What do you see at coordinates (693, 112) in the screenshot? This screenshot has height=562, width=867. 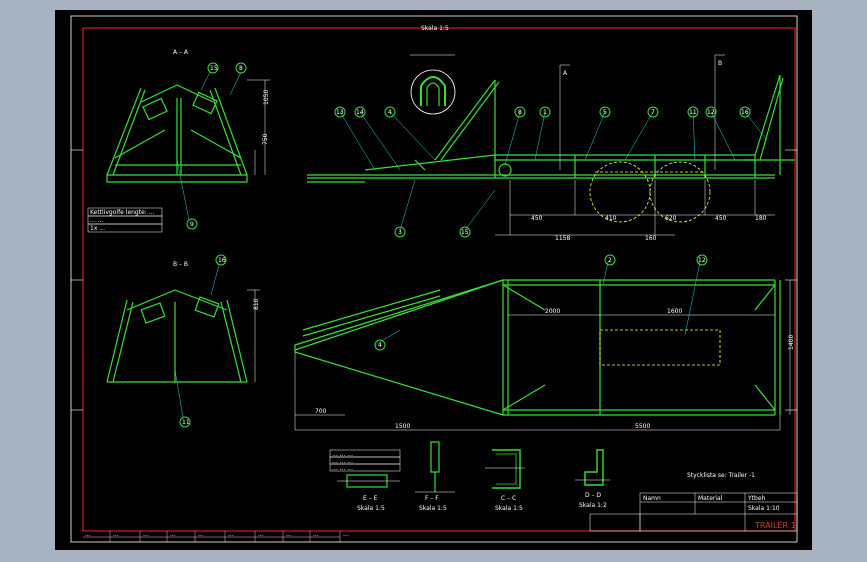 I see `balloon-11: 11` at bounding box center [693, 112].